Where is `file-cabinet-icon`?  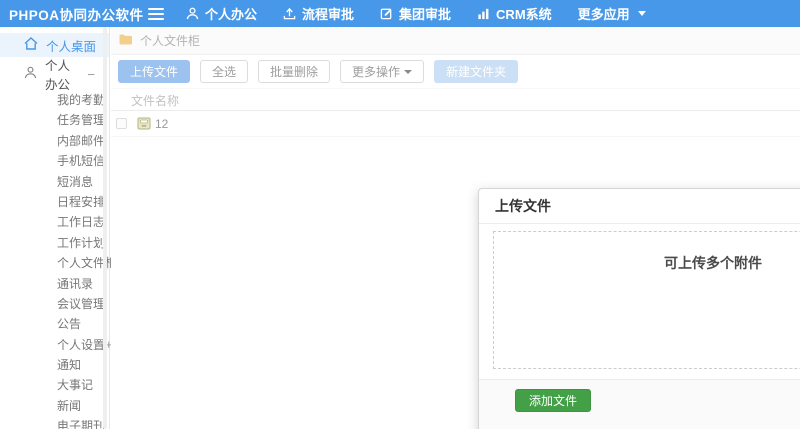
file-cabinet-icon is located at coordinates (144, 123).